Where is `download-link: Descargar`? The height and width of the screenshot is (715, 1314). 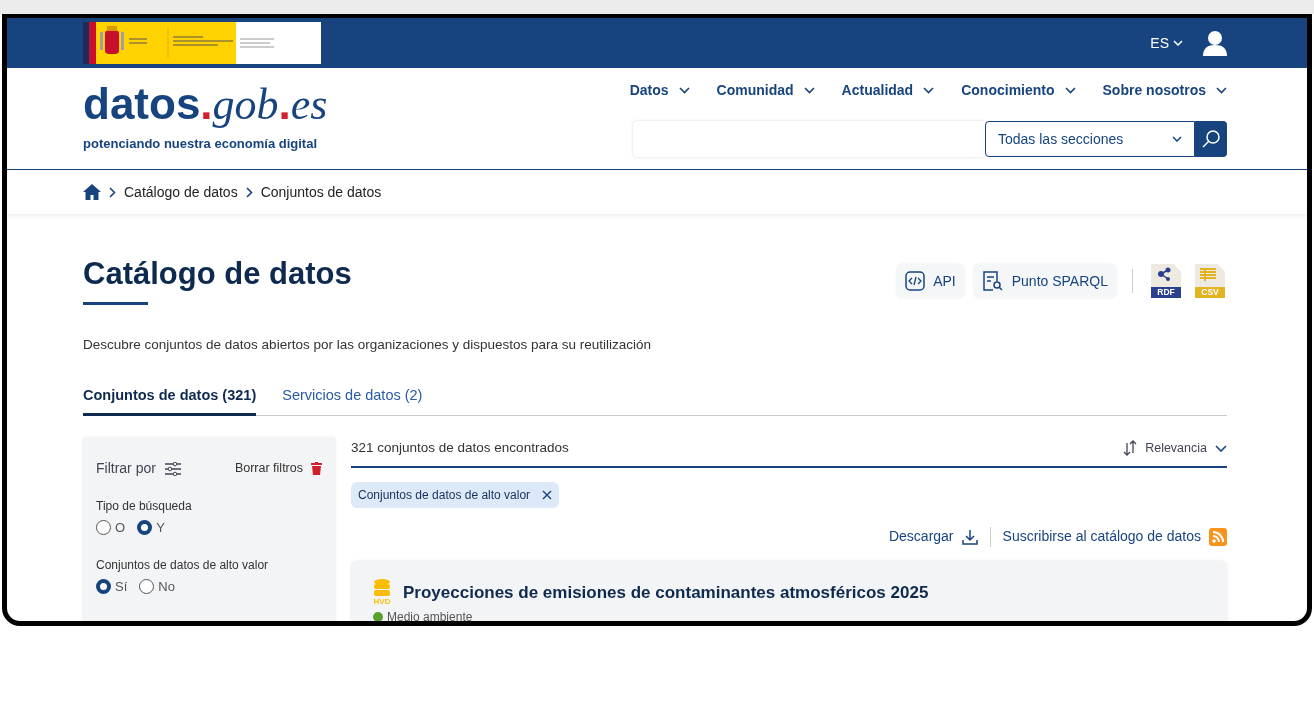 download-link: Descargar is located at coordinates (933, 537).